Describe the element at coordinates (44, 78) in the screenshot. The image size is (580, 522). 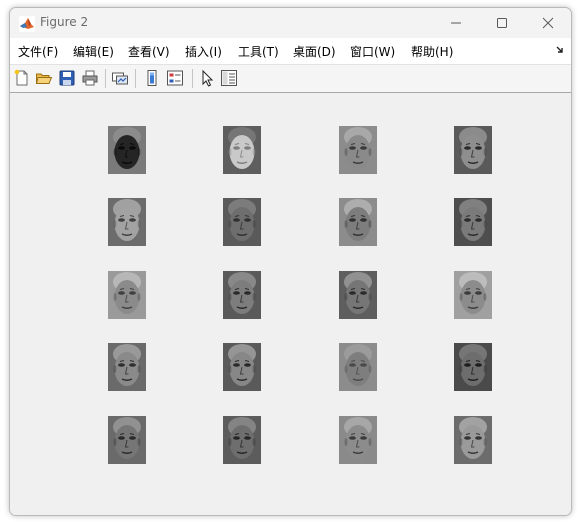
I see `open-file-icon` at that location.